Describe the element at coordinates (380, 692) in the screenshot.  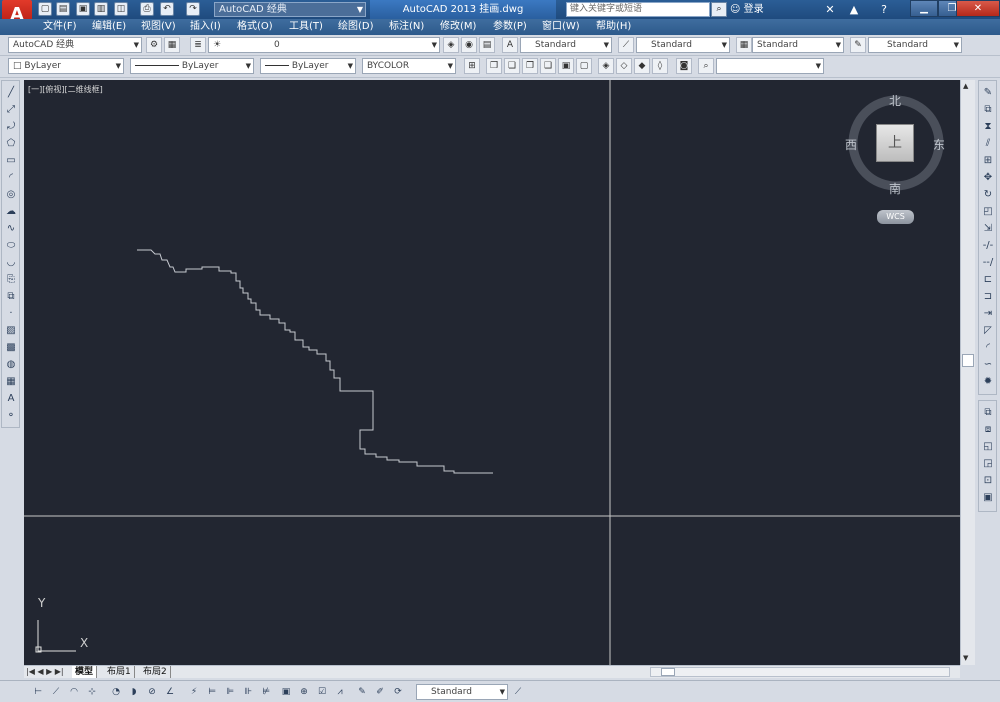
I see `dim-text-edit-icon: ✐` at that location.